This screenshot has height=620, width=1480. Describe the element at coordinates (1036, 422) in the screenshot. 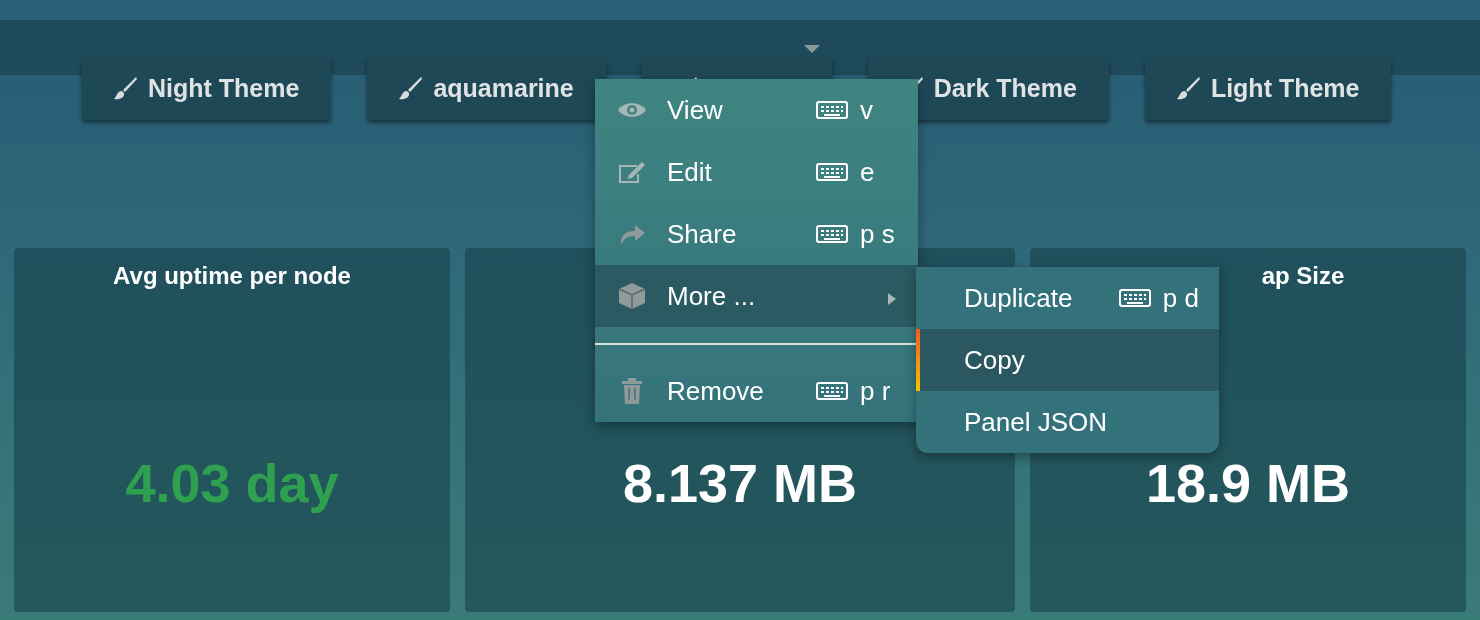

I see `menu-label: Panel JSON` at that location.